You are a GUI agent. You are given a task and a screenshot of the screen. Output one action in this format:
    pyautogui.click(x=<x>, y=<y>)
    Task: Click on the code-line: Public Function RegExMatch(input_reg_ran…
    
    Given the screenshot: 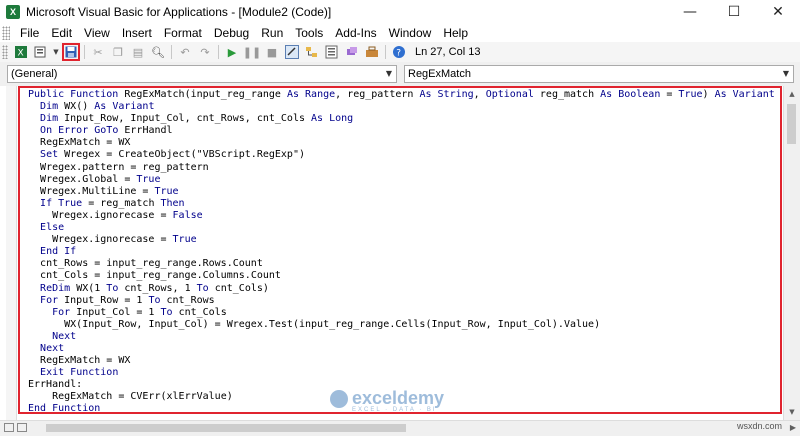 What is the action you would take?
    pyautogui.click(x=401, y=95)
    